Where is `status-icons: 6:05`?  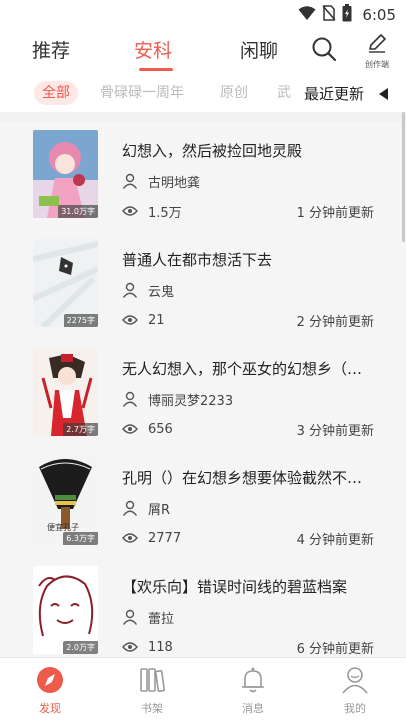 status-icons: 6:05 is located at coordinates (347, 15).